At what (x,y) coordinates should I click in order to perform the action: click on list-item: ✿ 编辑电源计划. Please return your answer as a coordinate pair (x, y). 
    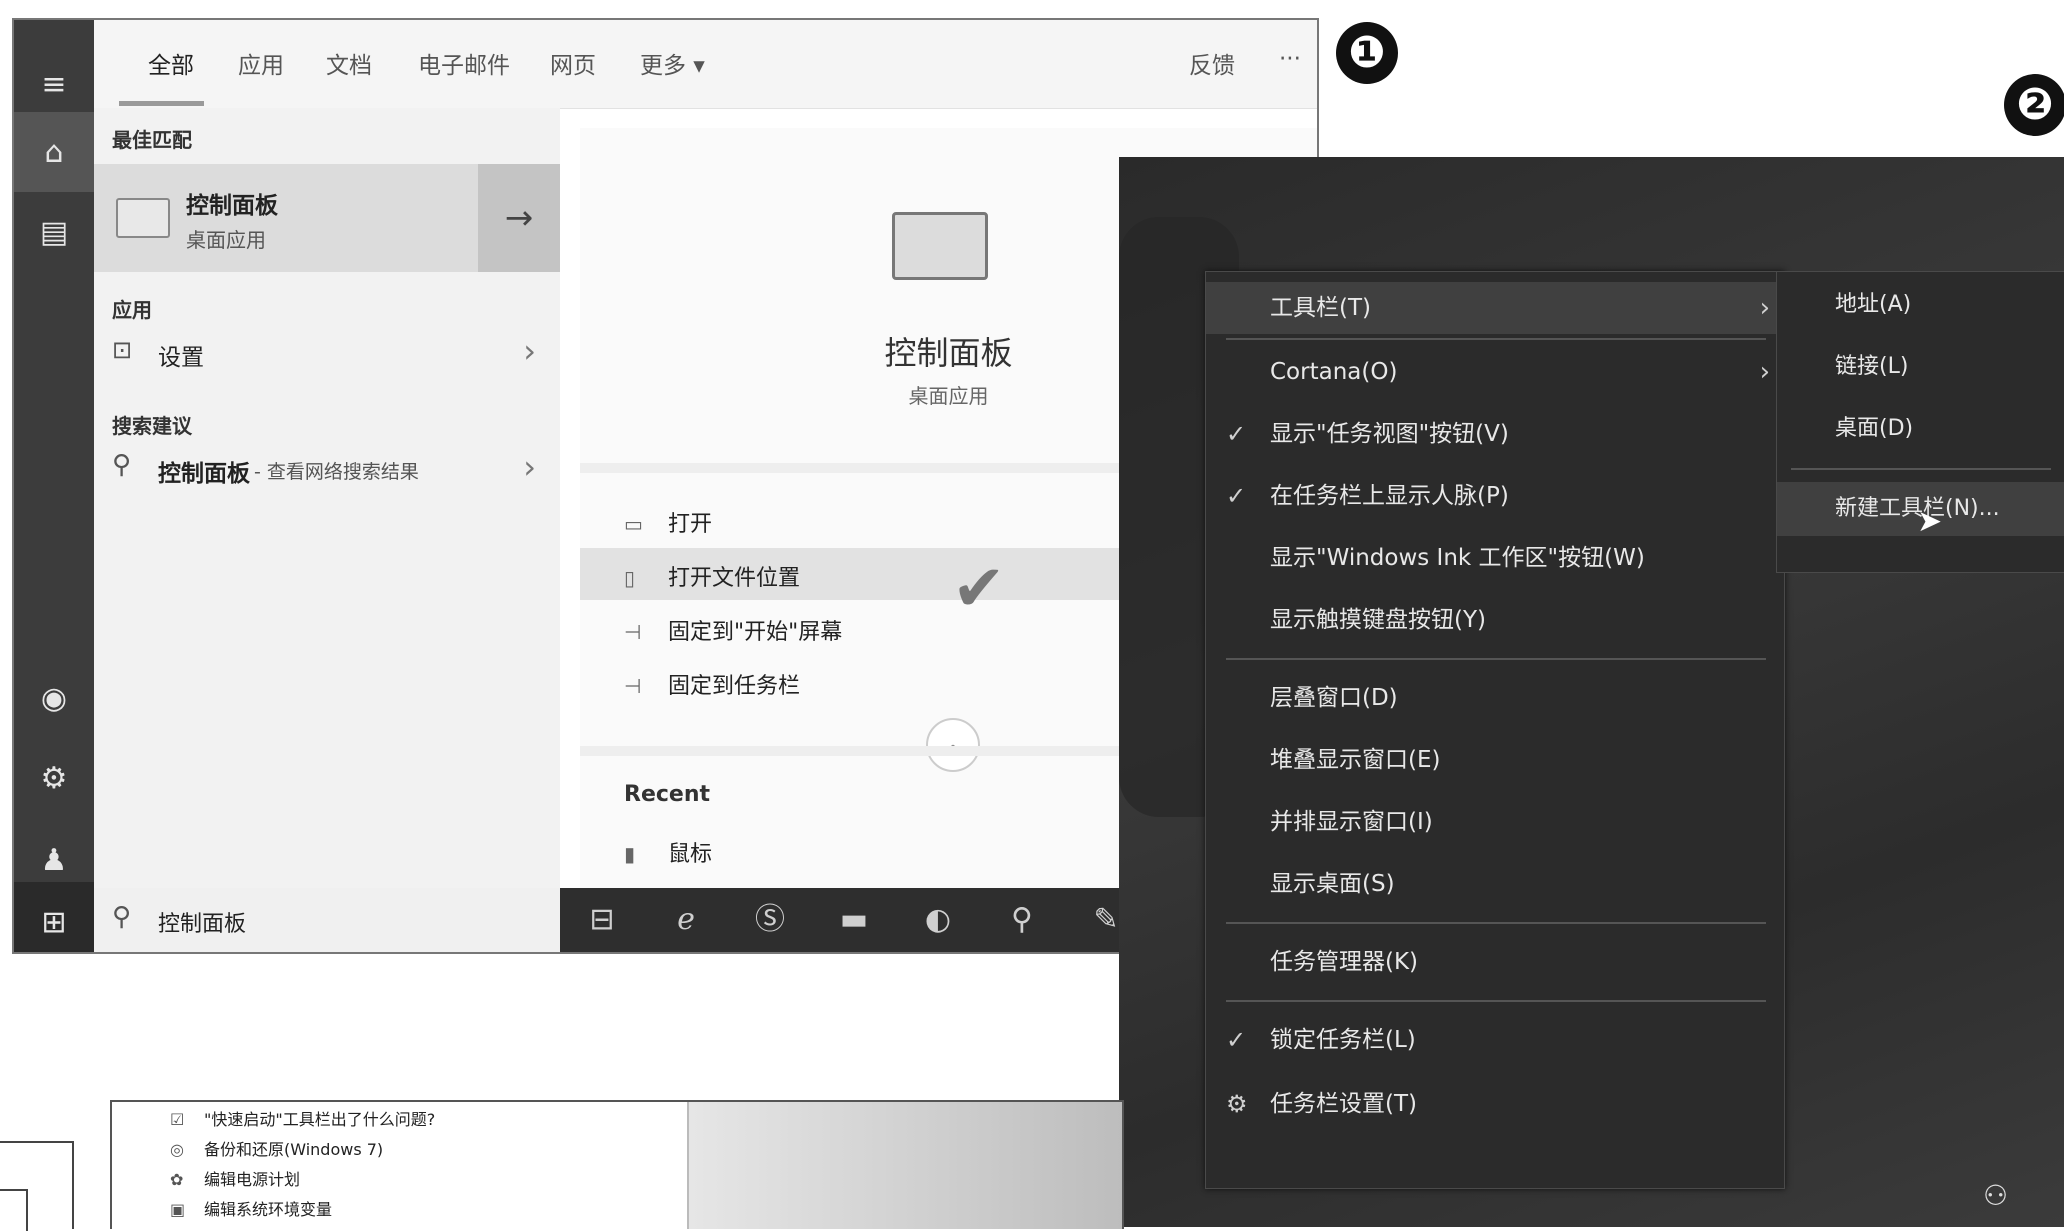
    Looking at the image, I should click on (235, 1178).